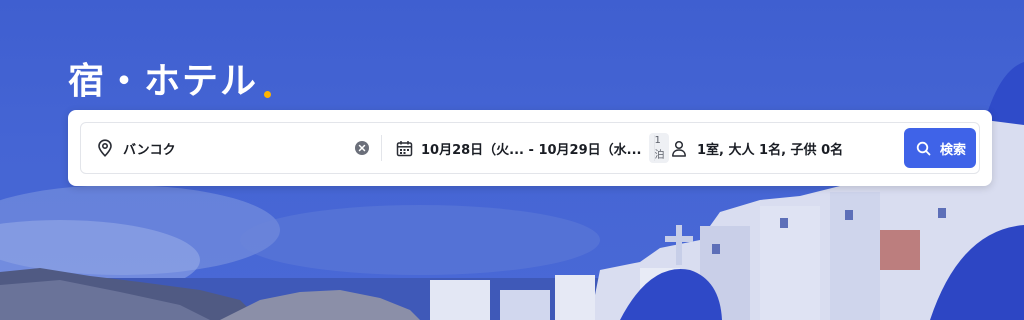 The width and height of the screenshot is (1024, 320). I want to click on search-button: 検索, so click(940, 148).